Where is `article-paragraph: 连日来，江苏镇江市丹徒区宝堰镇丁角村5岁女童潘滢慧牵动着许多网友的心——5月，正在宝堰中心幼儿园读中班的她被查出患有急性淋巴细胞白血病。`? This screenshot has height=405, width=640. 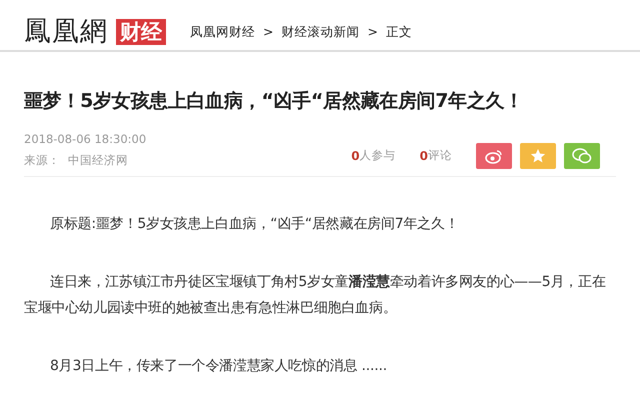 article-paragraph: 连日来，江苏镇江市丹徒区宝堰镇丁角村5岁女童潘滢慧牵动着许多网友的心——5月，正在宝堰中心幼儿园读中班的她被查出患有急性淋巴细胞白血病。 is located at coordinates (315, 295).